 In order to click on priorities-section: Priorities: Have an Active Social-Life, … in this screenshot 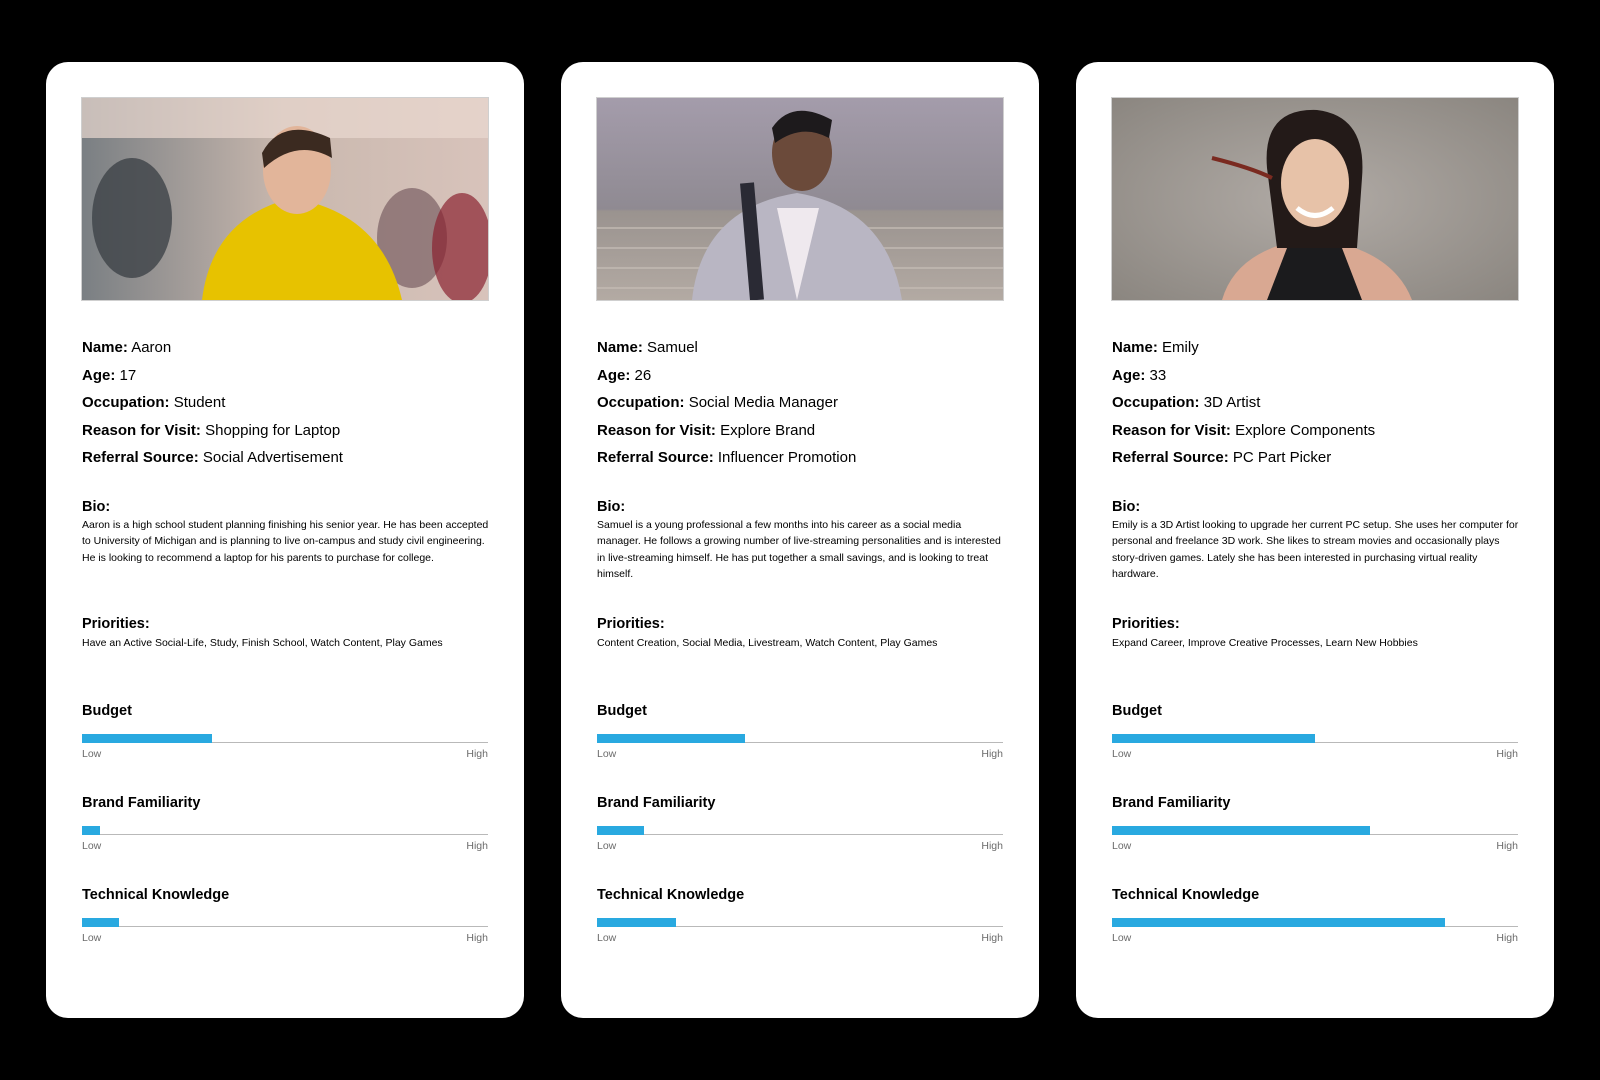, I will do `click(287, 633)`.